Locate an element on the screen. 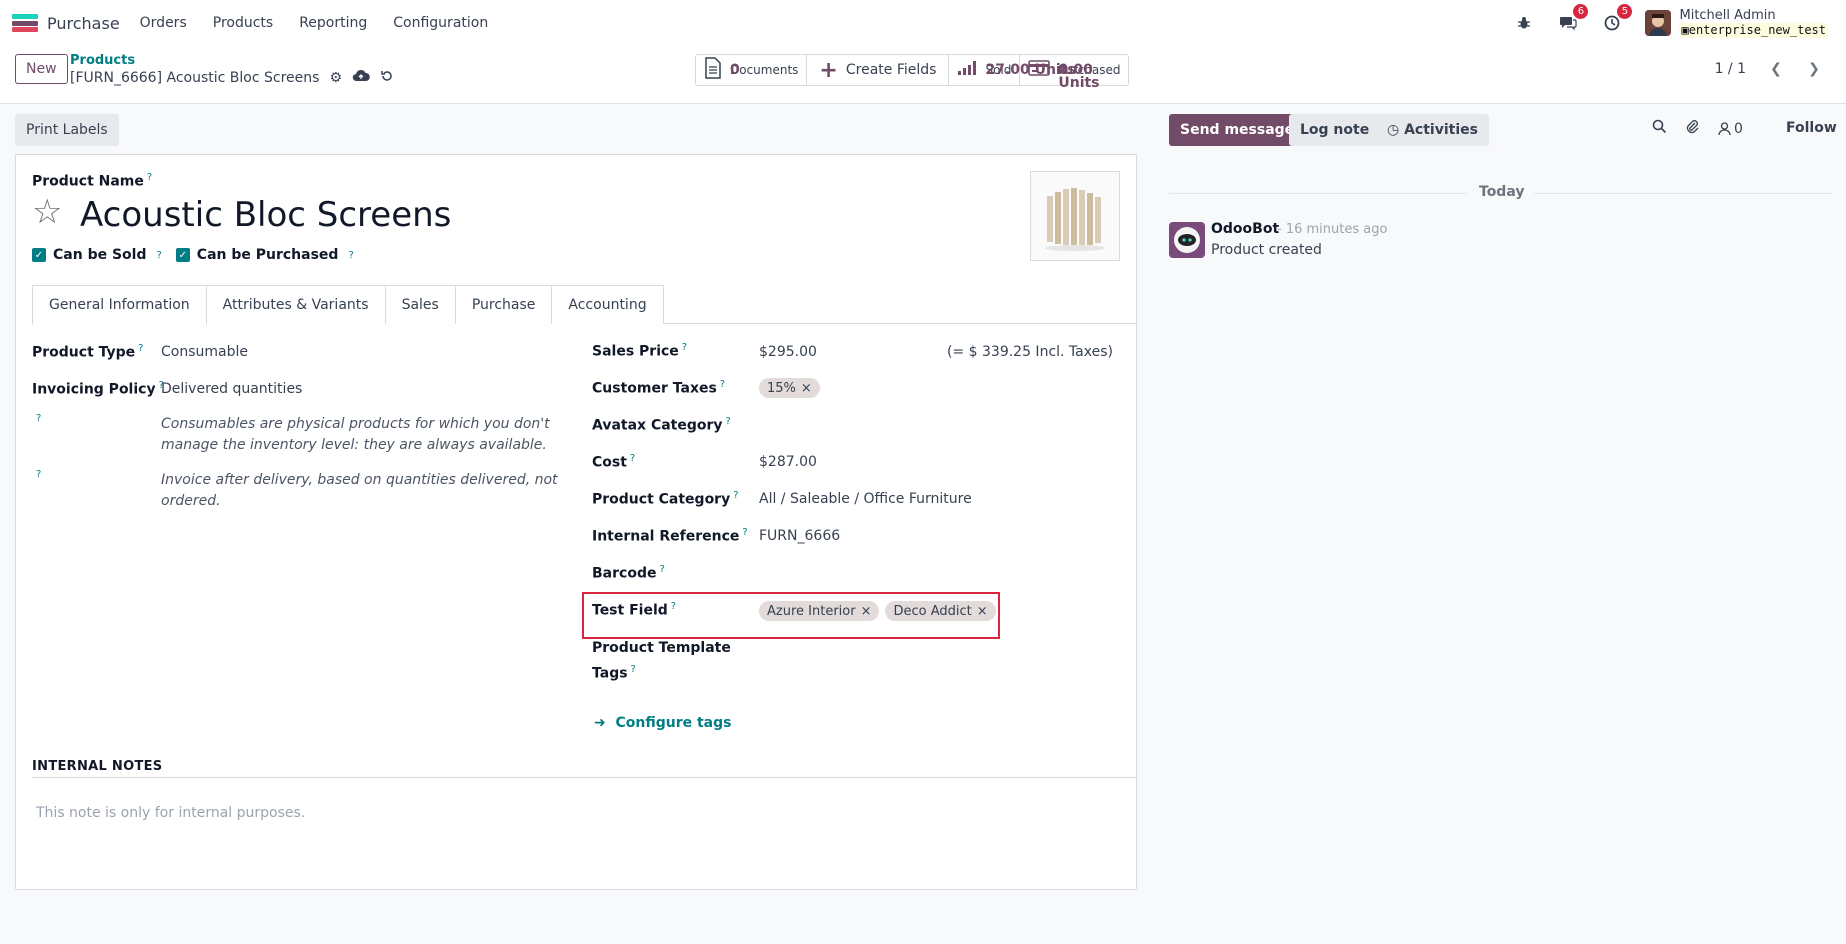 The image size is (1846, 944). tab-accounting: Accounting is located at coordinates (607, 304).